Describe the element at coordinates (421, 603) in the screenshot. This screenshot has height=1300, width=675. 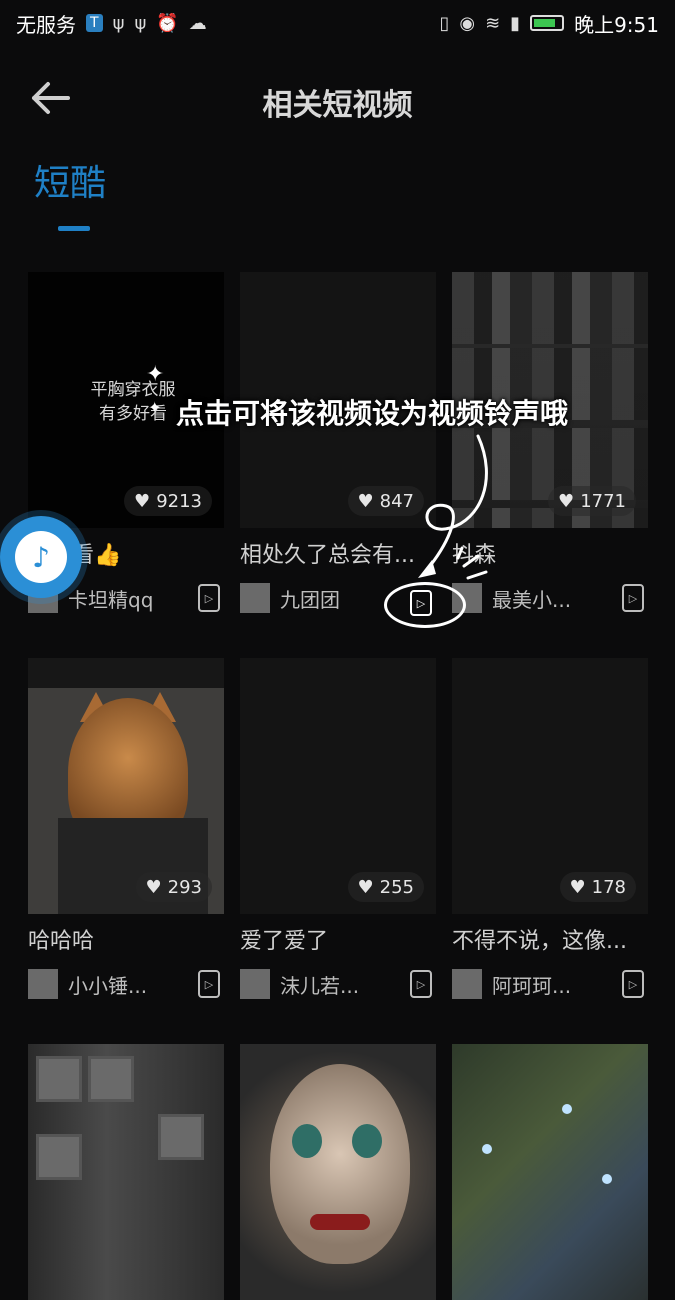
I see `video-ringtone-icon: ▷` at that location.